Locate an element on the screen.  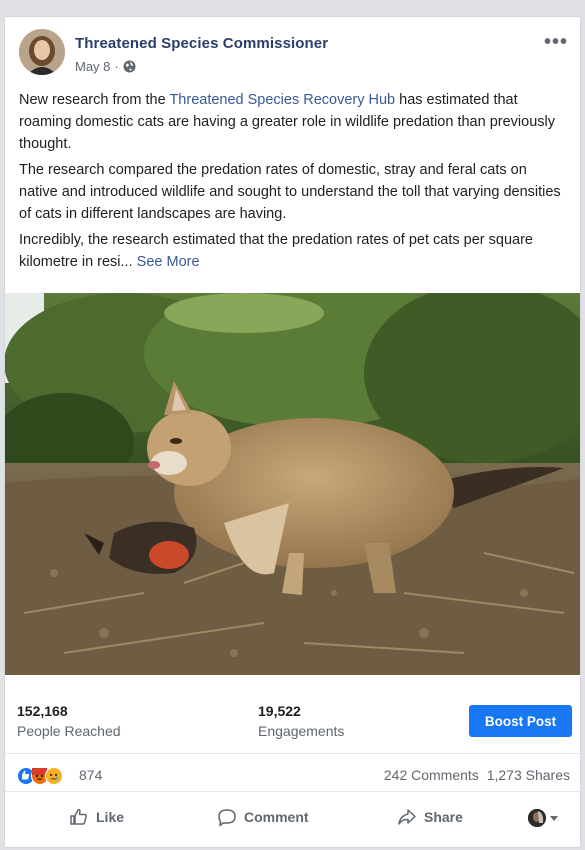
like-button: Like is located at coordinates (96, 817).